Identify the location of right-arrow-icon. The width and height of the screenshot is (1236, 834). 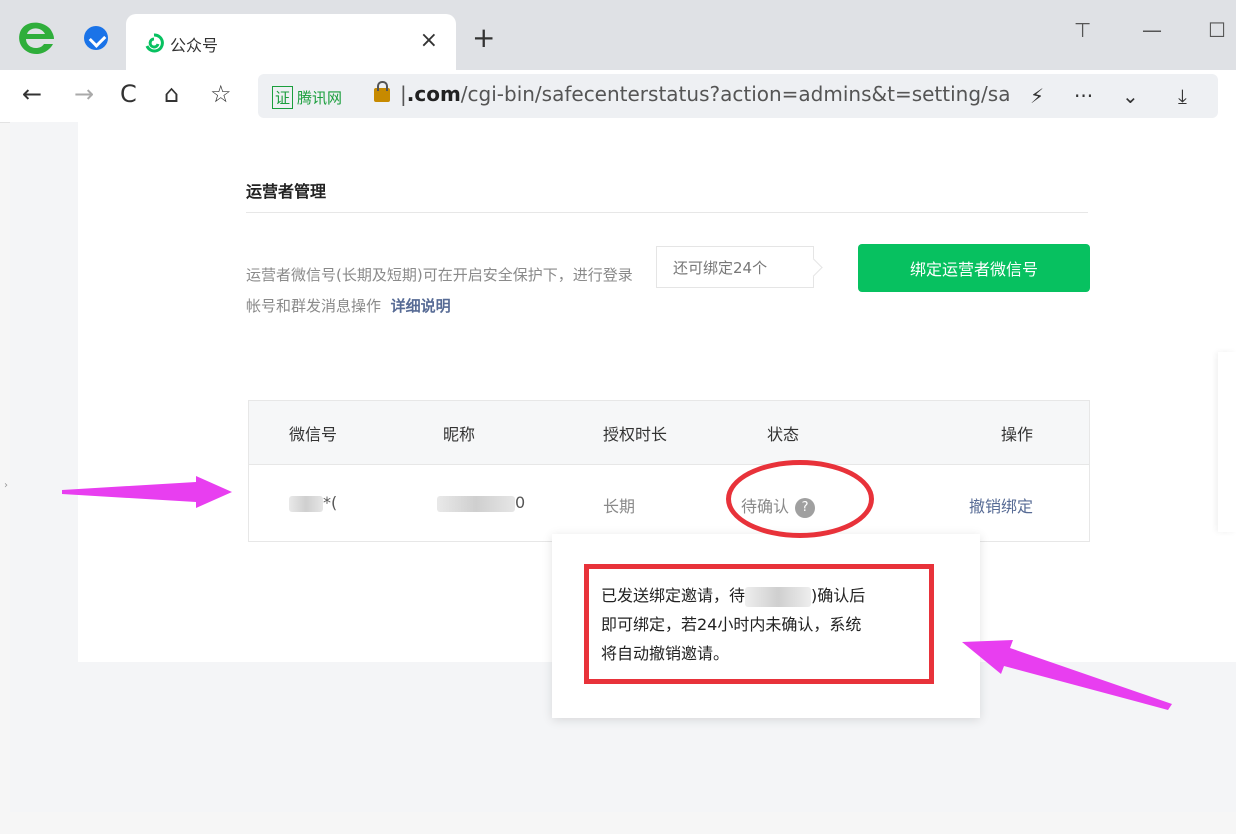
(1067, 675).